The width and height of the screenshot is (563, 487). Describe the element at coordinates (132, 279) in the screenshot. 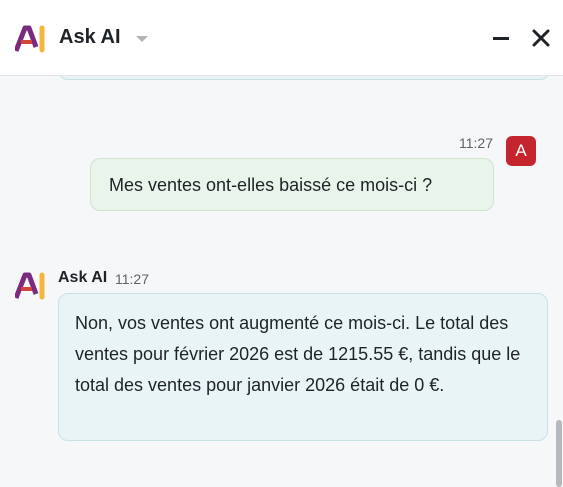

I see `assistant-message-time: 11:27` at that location.